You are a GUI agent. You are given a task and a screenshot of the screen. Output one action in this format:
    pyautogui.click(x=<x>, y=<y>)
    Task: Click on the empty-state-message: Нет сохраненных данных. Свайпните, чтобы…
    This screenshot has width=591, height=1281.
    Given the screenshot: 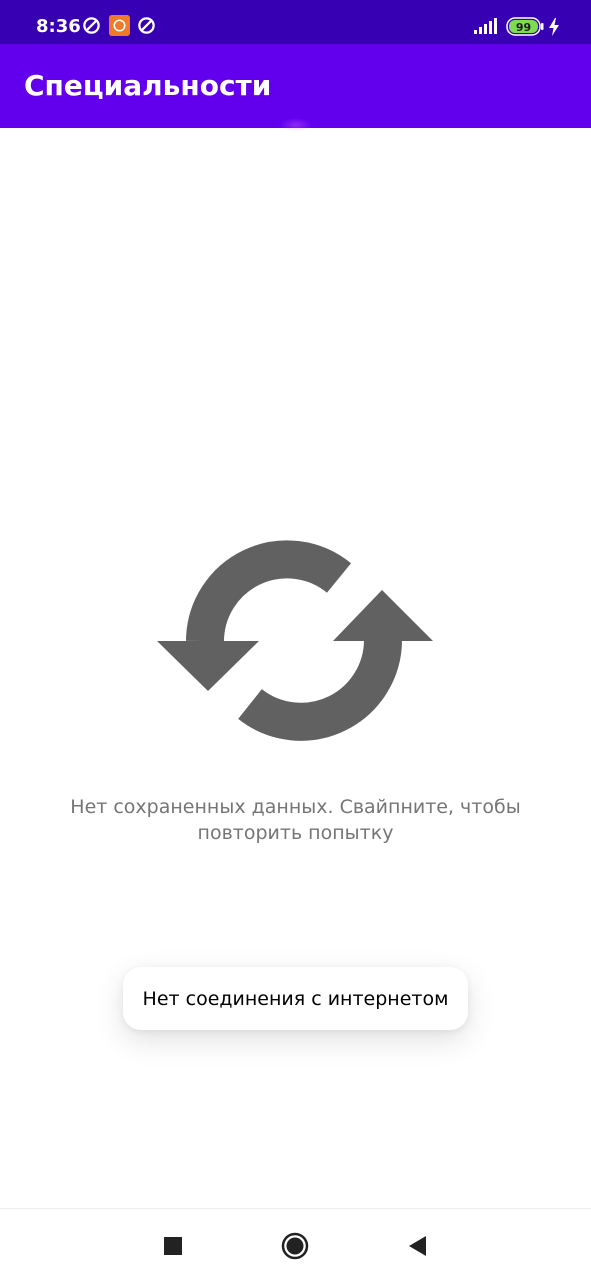 What is the action you would take?
    pyautogui.click(x=295, y=820)
    